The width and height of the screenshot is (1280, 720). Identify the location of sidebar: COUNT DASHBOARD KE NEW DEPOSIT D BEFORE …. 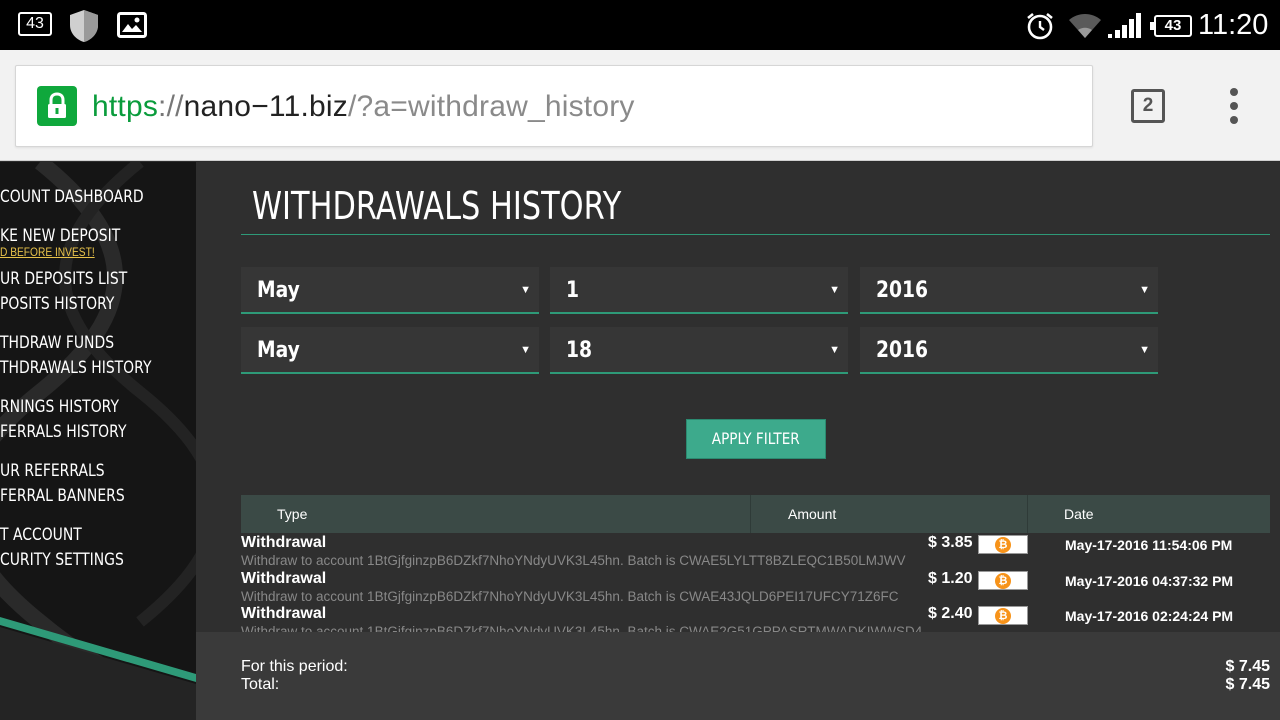
(98, 441).